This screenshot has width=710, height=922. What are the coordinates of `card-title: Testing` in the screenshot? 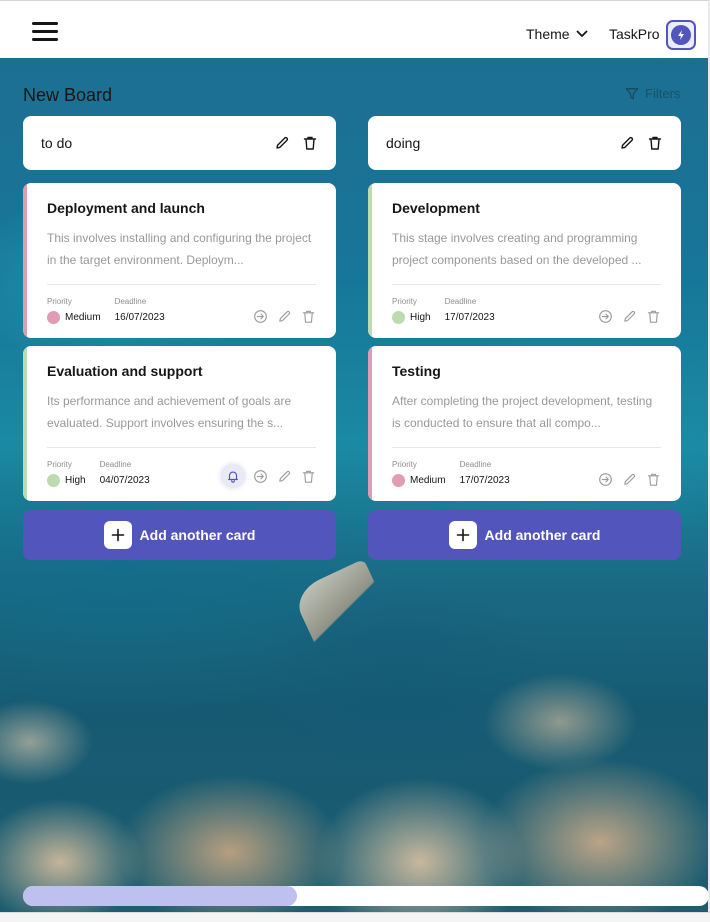 It's located at (416, 371).